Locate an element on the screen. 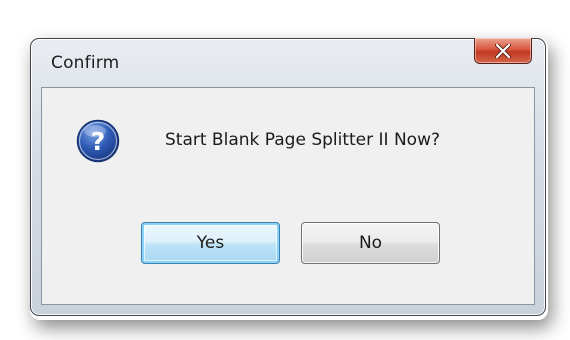 This screenshot has width=570, height=340. yes-button: Yes is located at coordinates (210, 243).